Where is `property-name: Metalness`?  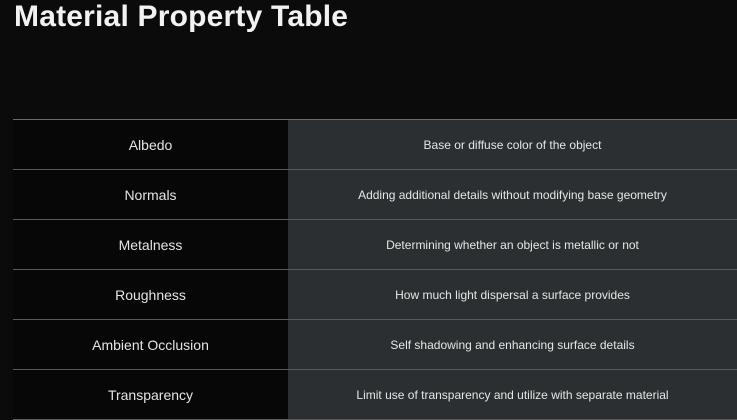 property-name: Metalness is located at coordinates (150, 244).